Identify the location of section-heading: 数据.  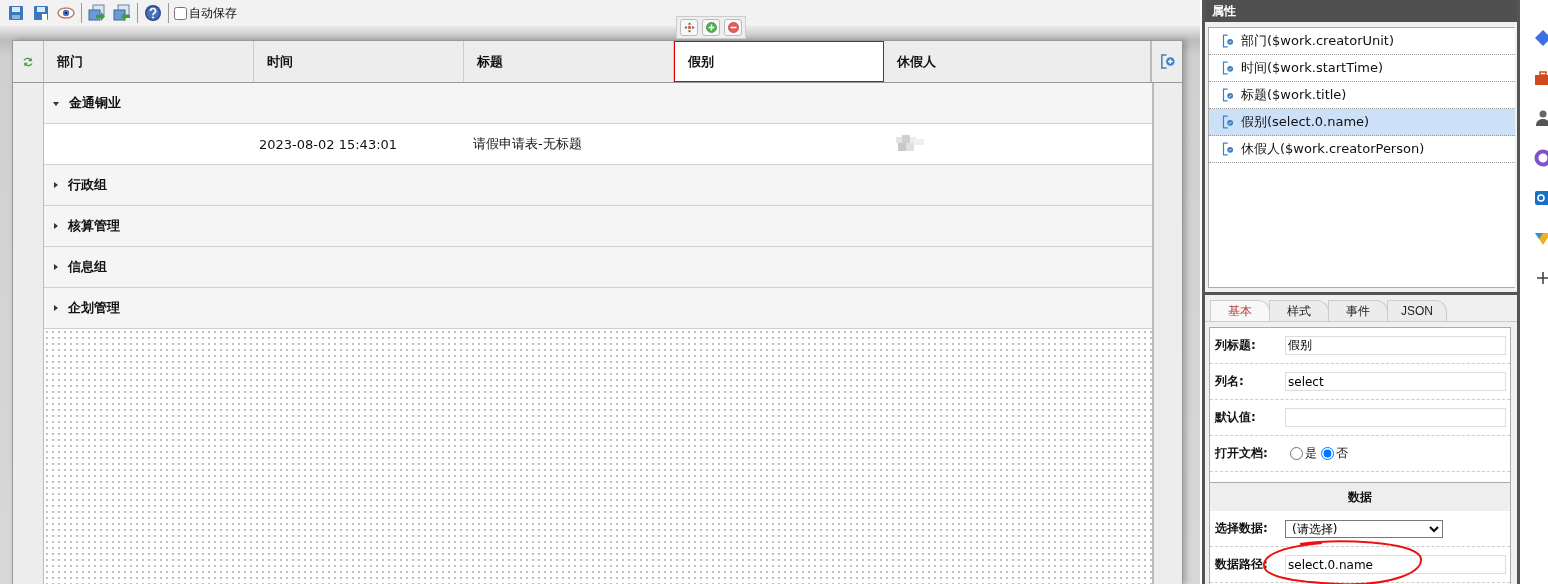
(1360, 496).